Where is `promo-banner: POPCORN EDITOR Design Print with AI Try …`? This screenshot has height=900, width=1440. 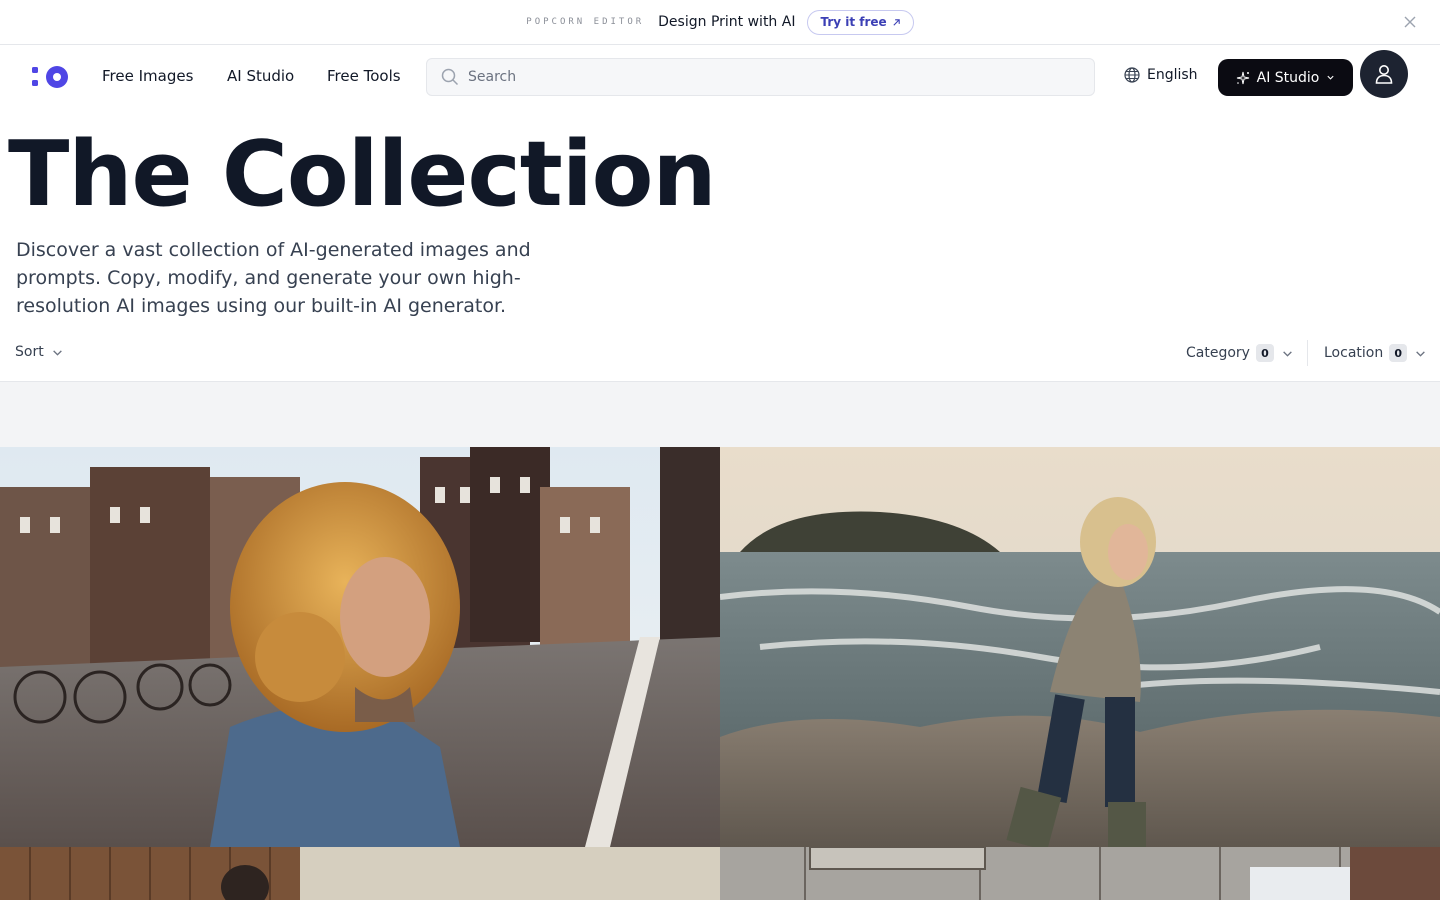 promo-banner: POPCORN EDITOR Design Print with AI Try … is located at coordinates (720, 22).